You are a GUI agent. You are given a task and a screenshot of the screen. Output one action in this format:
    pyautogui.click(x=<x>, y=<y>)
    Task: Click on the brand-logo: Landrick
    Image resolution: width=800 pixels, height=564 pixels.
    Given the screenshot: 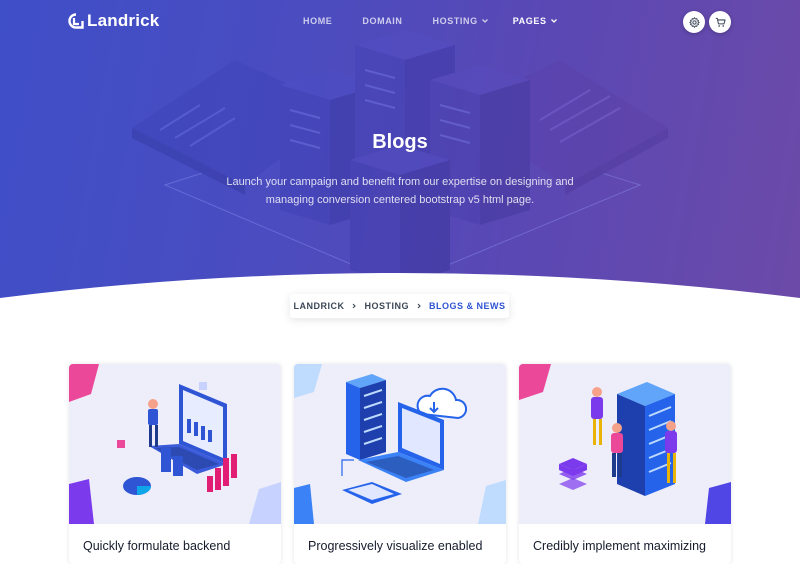 What is the action you would take?
    pyautogui.click(x=113, y=21)
    